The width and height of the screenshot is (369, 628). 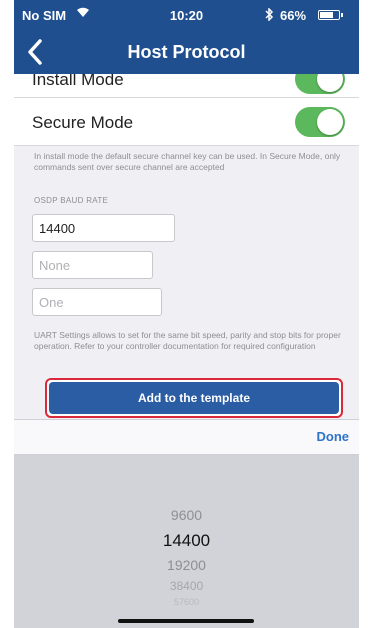 I want to click on header: No SIM 10:20 66% Host Protocol, so click(x=186, y=37).